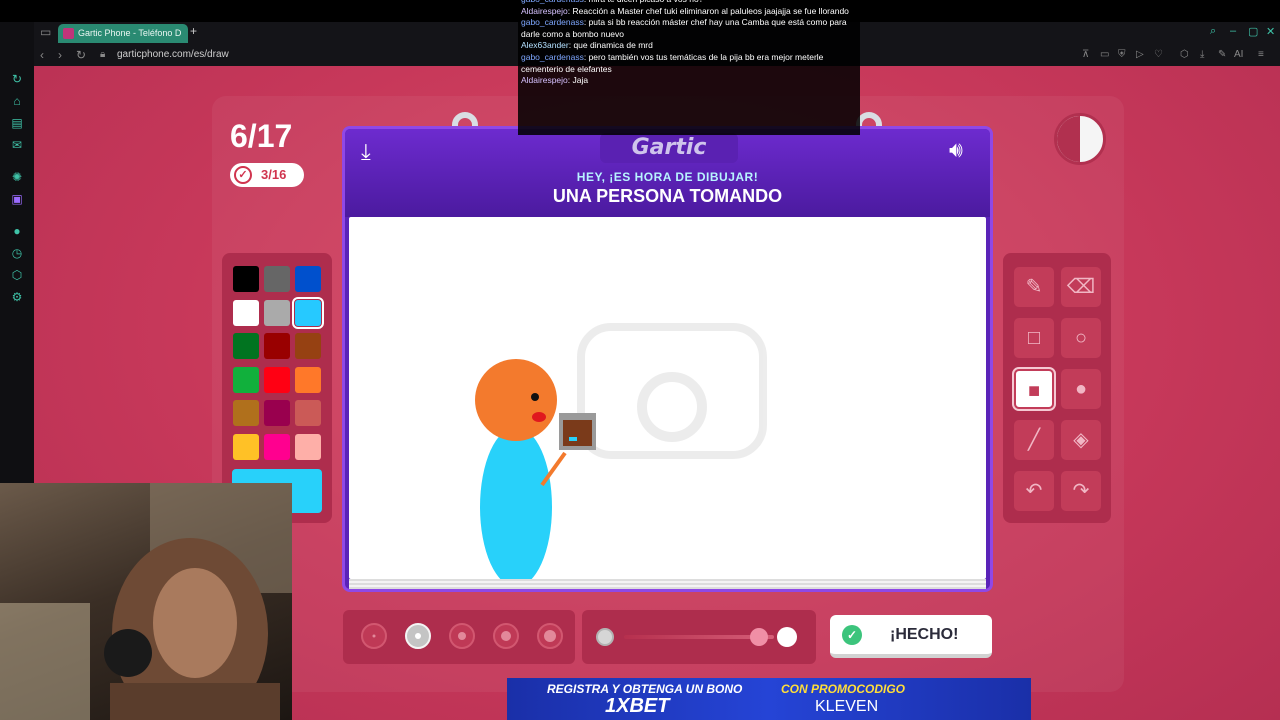  What do you see at coordinates (1140, 54) in the screenshot?
I see `play-icon: ▷` at bounding box center [1140, 54].